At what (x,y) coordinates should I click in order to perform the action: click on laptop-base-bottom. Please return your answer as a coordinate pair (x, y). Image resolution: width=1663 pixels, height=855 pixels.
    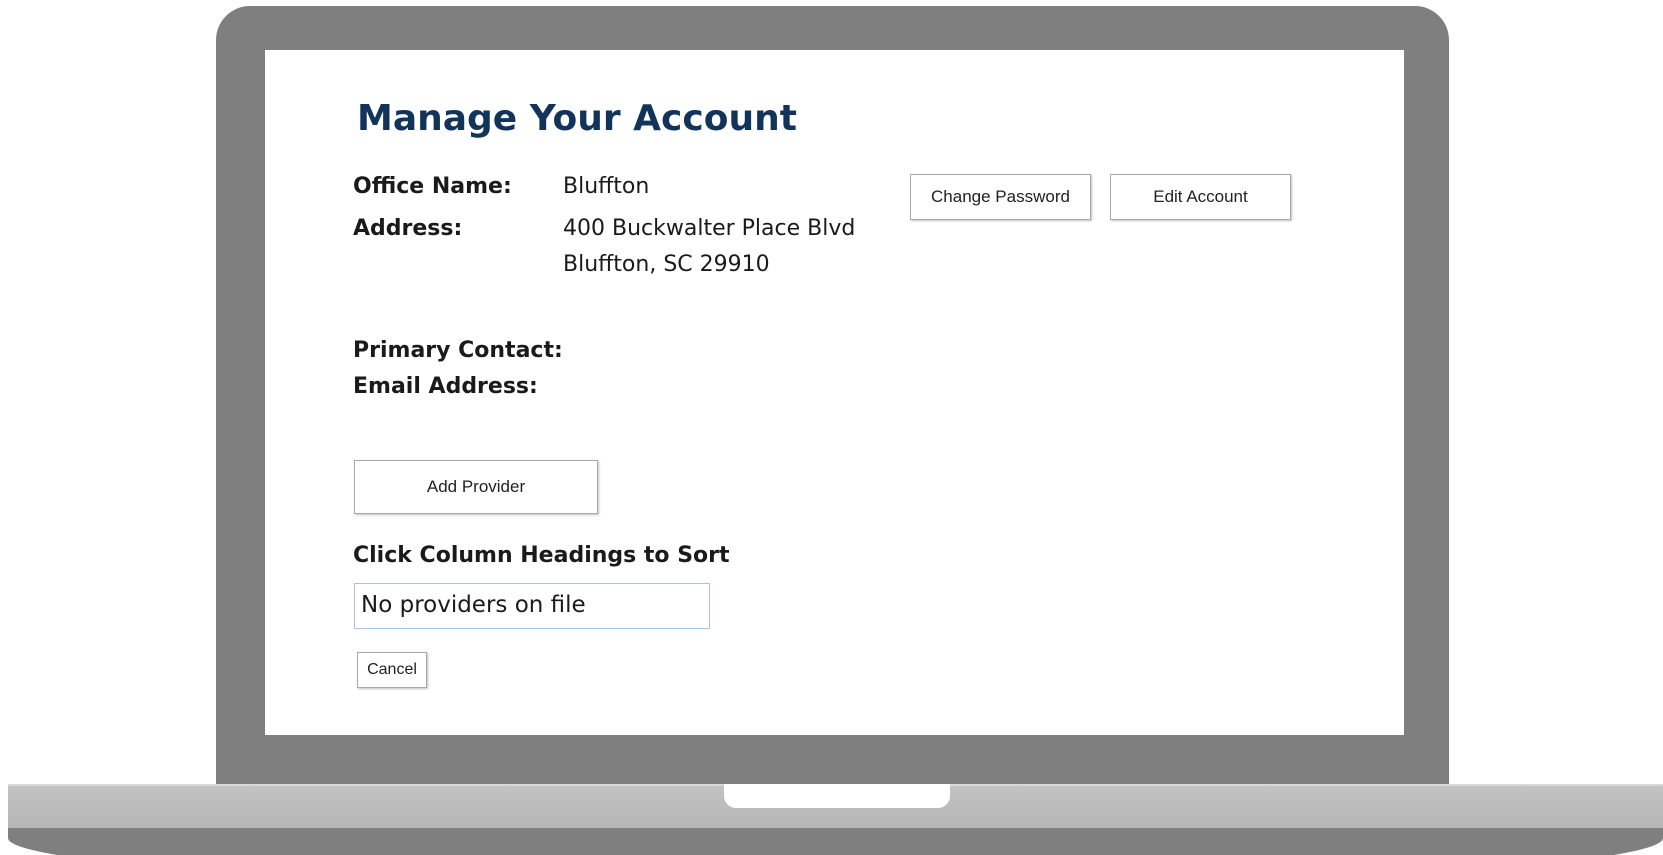
    Looking at the image, I should click on (835, 841).